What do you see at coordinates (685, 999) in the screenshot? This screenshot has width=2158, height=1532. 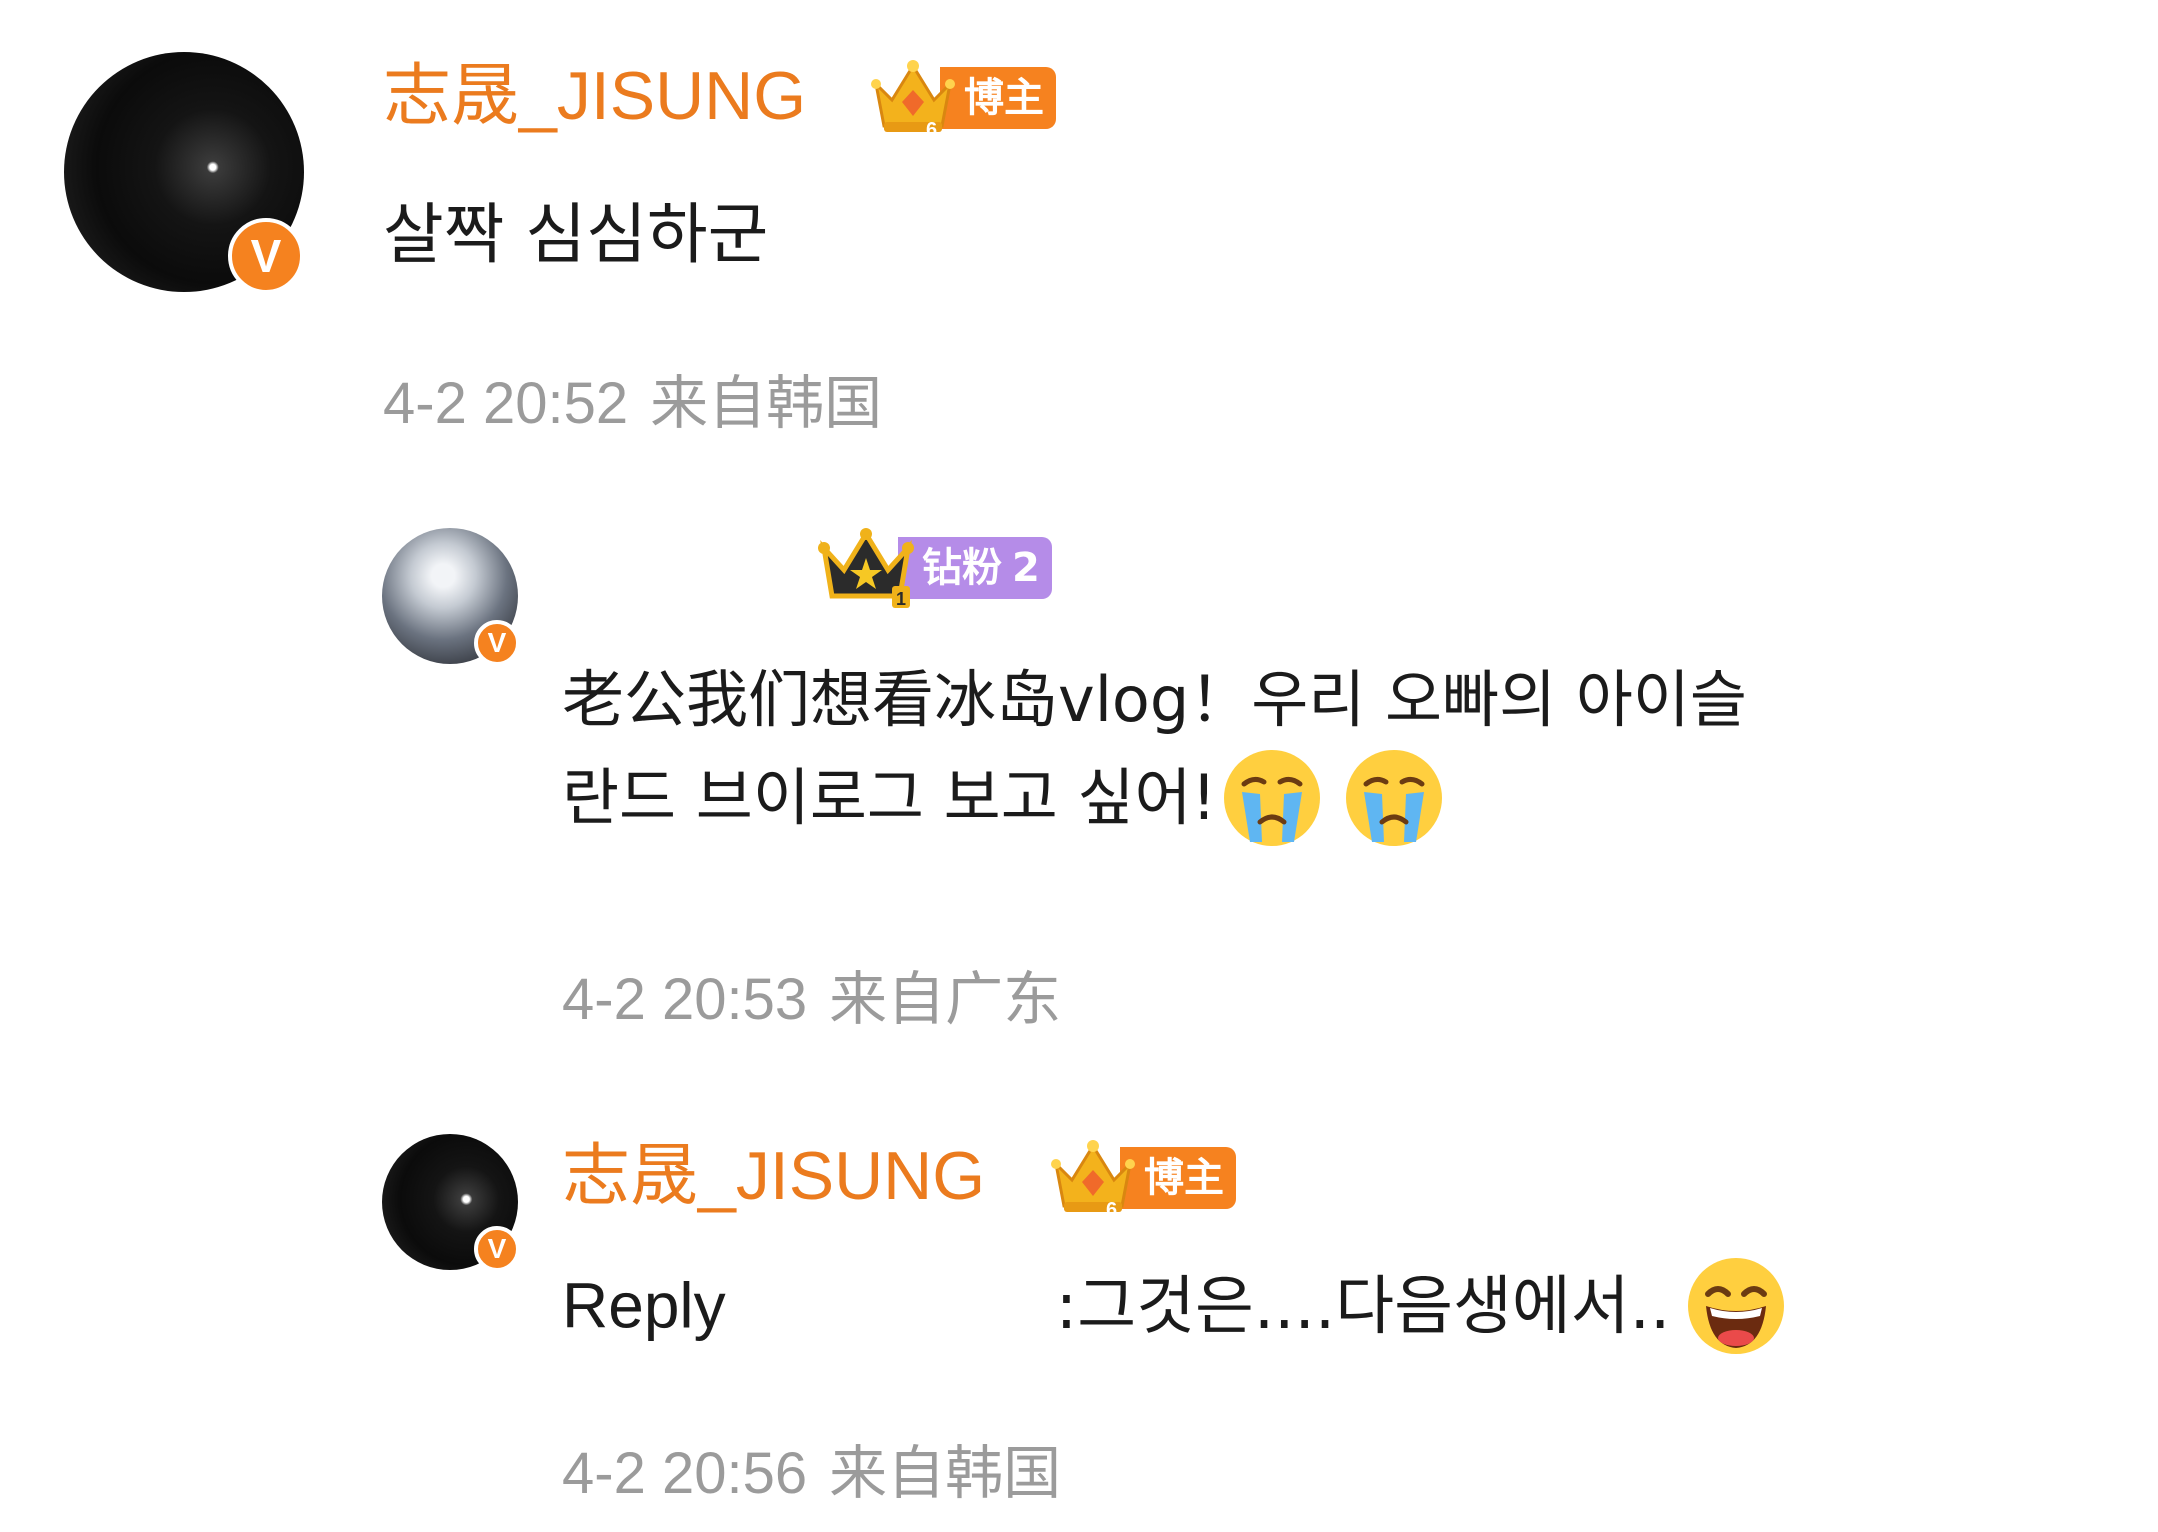 I see `timestamp: 4-2 20:53` at bounding box center [685, 999].